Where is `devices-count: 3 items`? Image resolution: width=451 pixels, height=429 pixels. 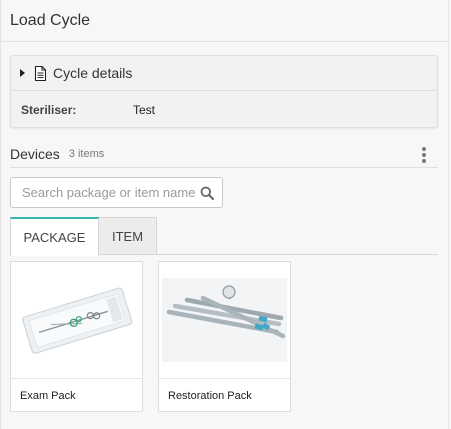 devices-count: 3 items is located at coordinates (86, 154).